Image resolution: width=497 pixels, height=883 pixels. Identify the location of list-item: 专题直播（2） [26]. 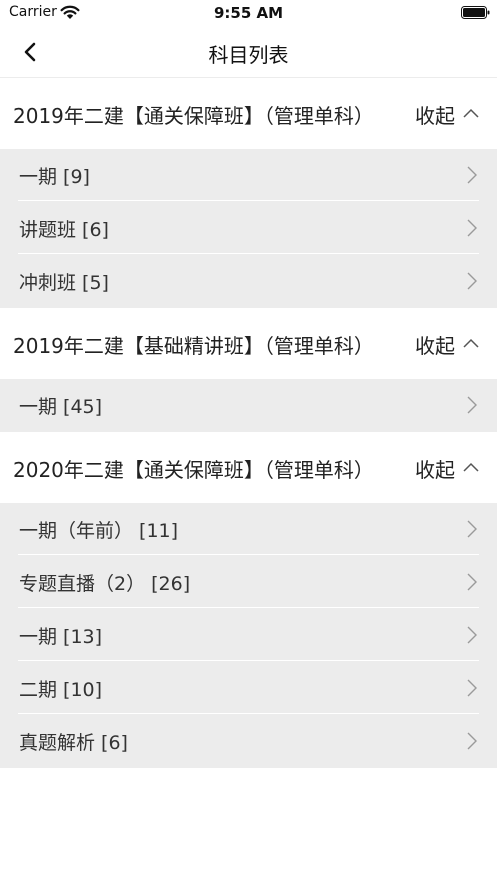
(248, 582).